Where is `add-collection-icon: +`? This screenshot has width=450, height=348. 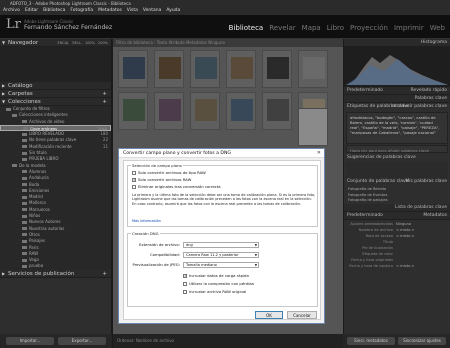
add-collection-icon: + is located at coordinates (104, 102).